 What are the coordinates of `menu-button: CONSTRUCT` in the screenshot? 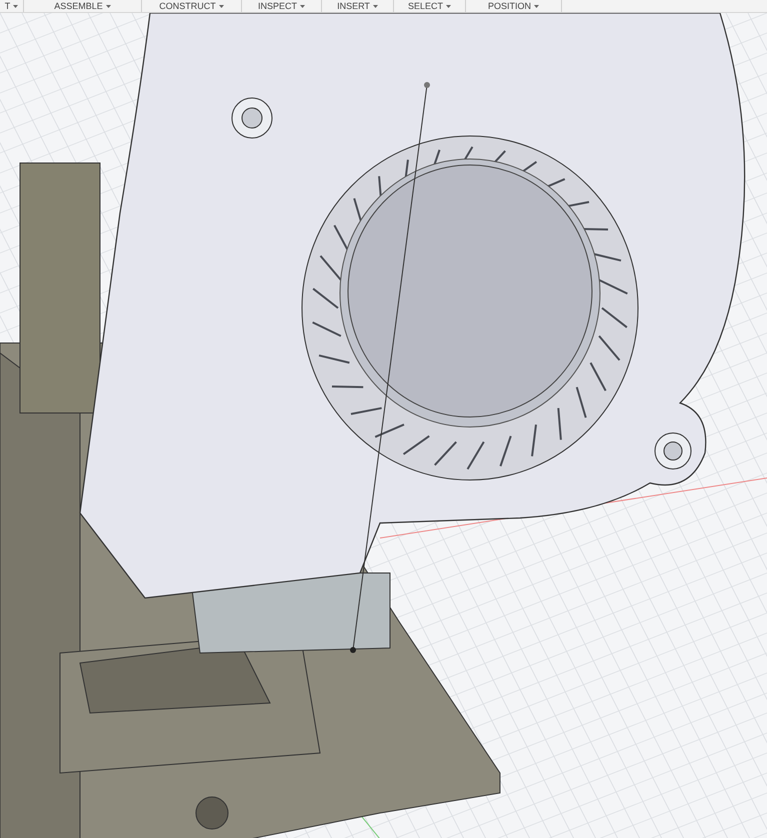 It's located at (192, 6).